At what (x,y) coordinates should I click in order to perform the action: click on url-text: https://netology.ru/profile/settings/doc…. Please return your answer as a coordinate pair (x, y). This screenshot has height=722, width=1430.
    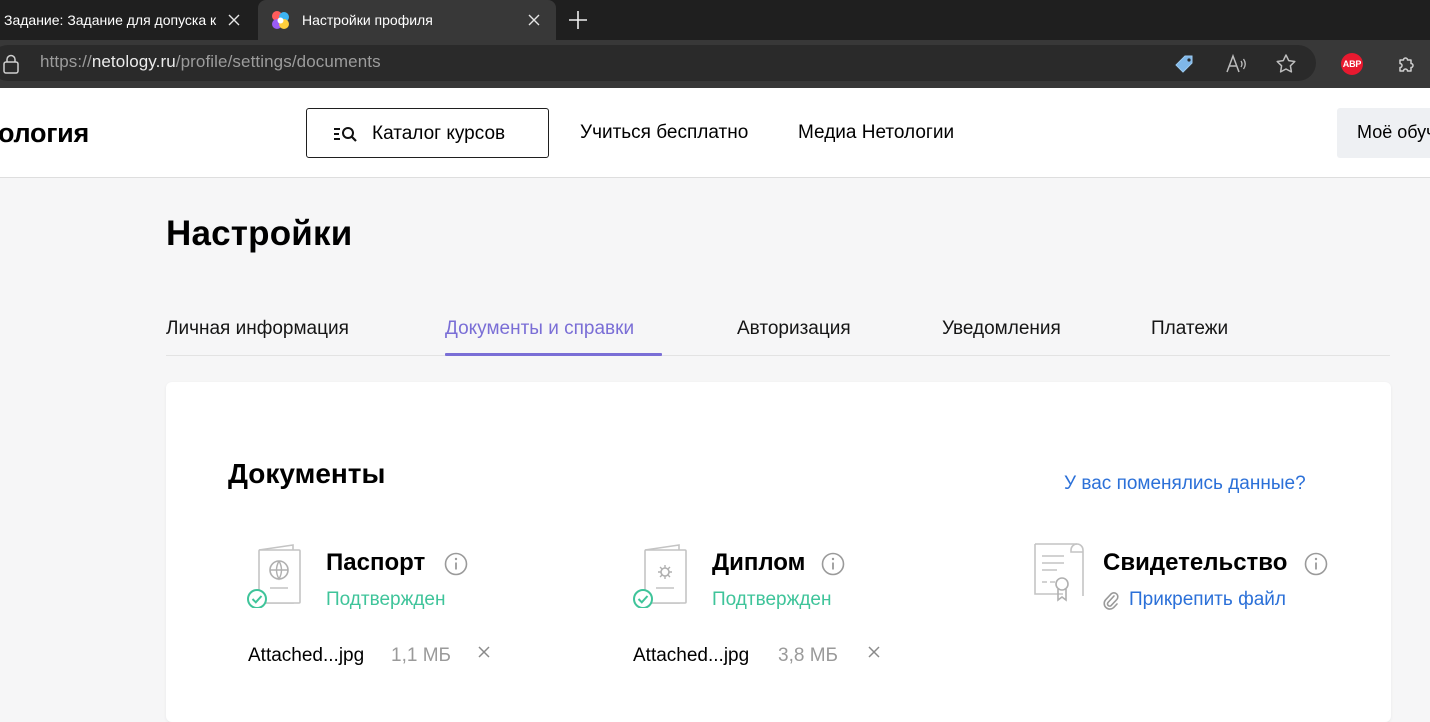
    Looking at the image, I should click on (210, 62).